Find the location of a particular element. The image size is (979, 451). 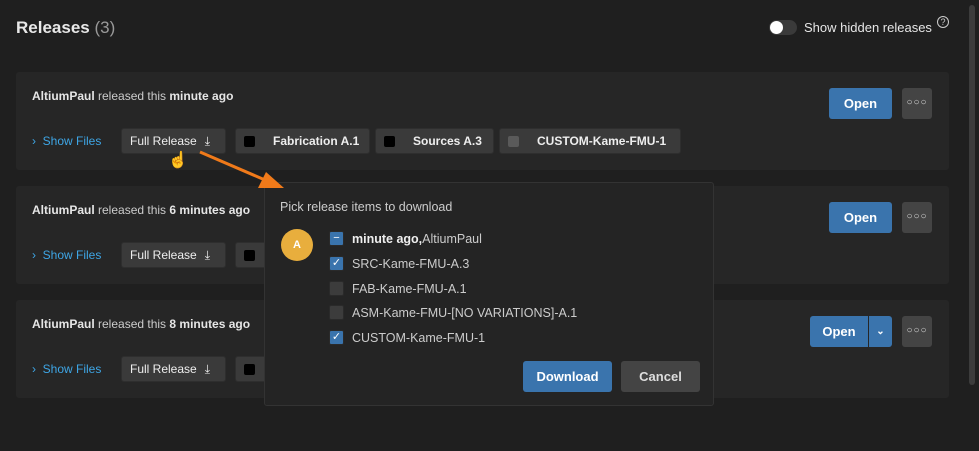

chip-label: CUSTOM-Kame-FMU-1 is located at coordinates (602, 141).